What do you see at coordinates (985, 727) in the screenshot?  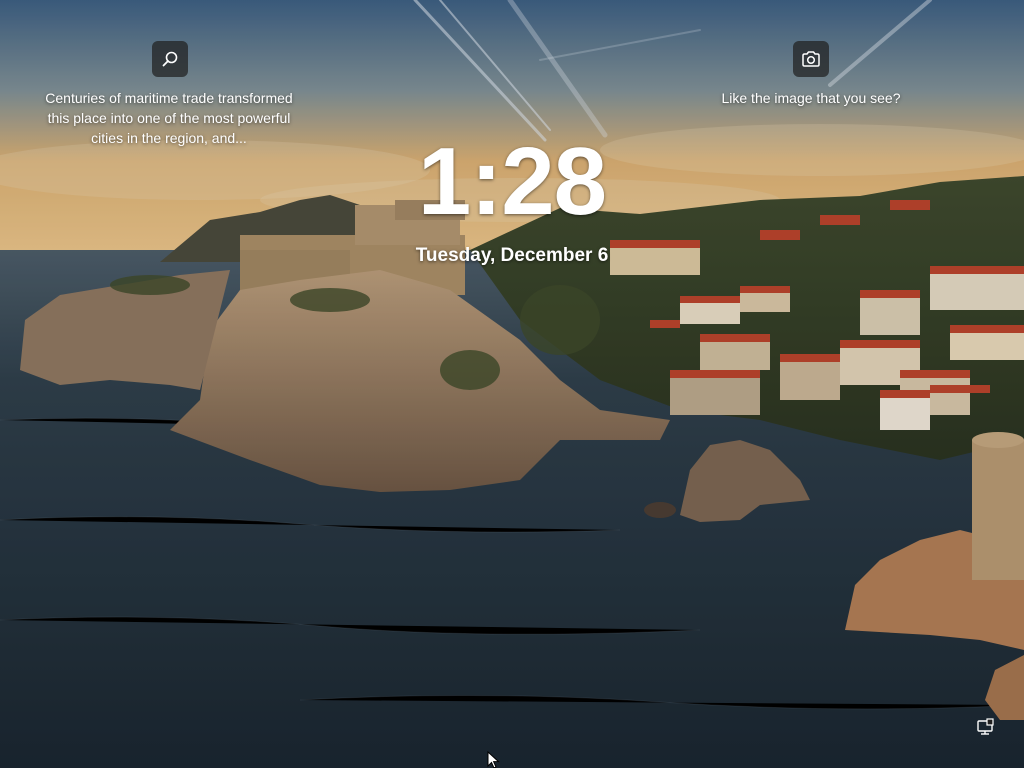 I see `network-icon` at bounding box center [985, 727].